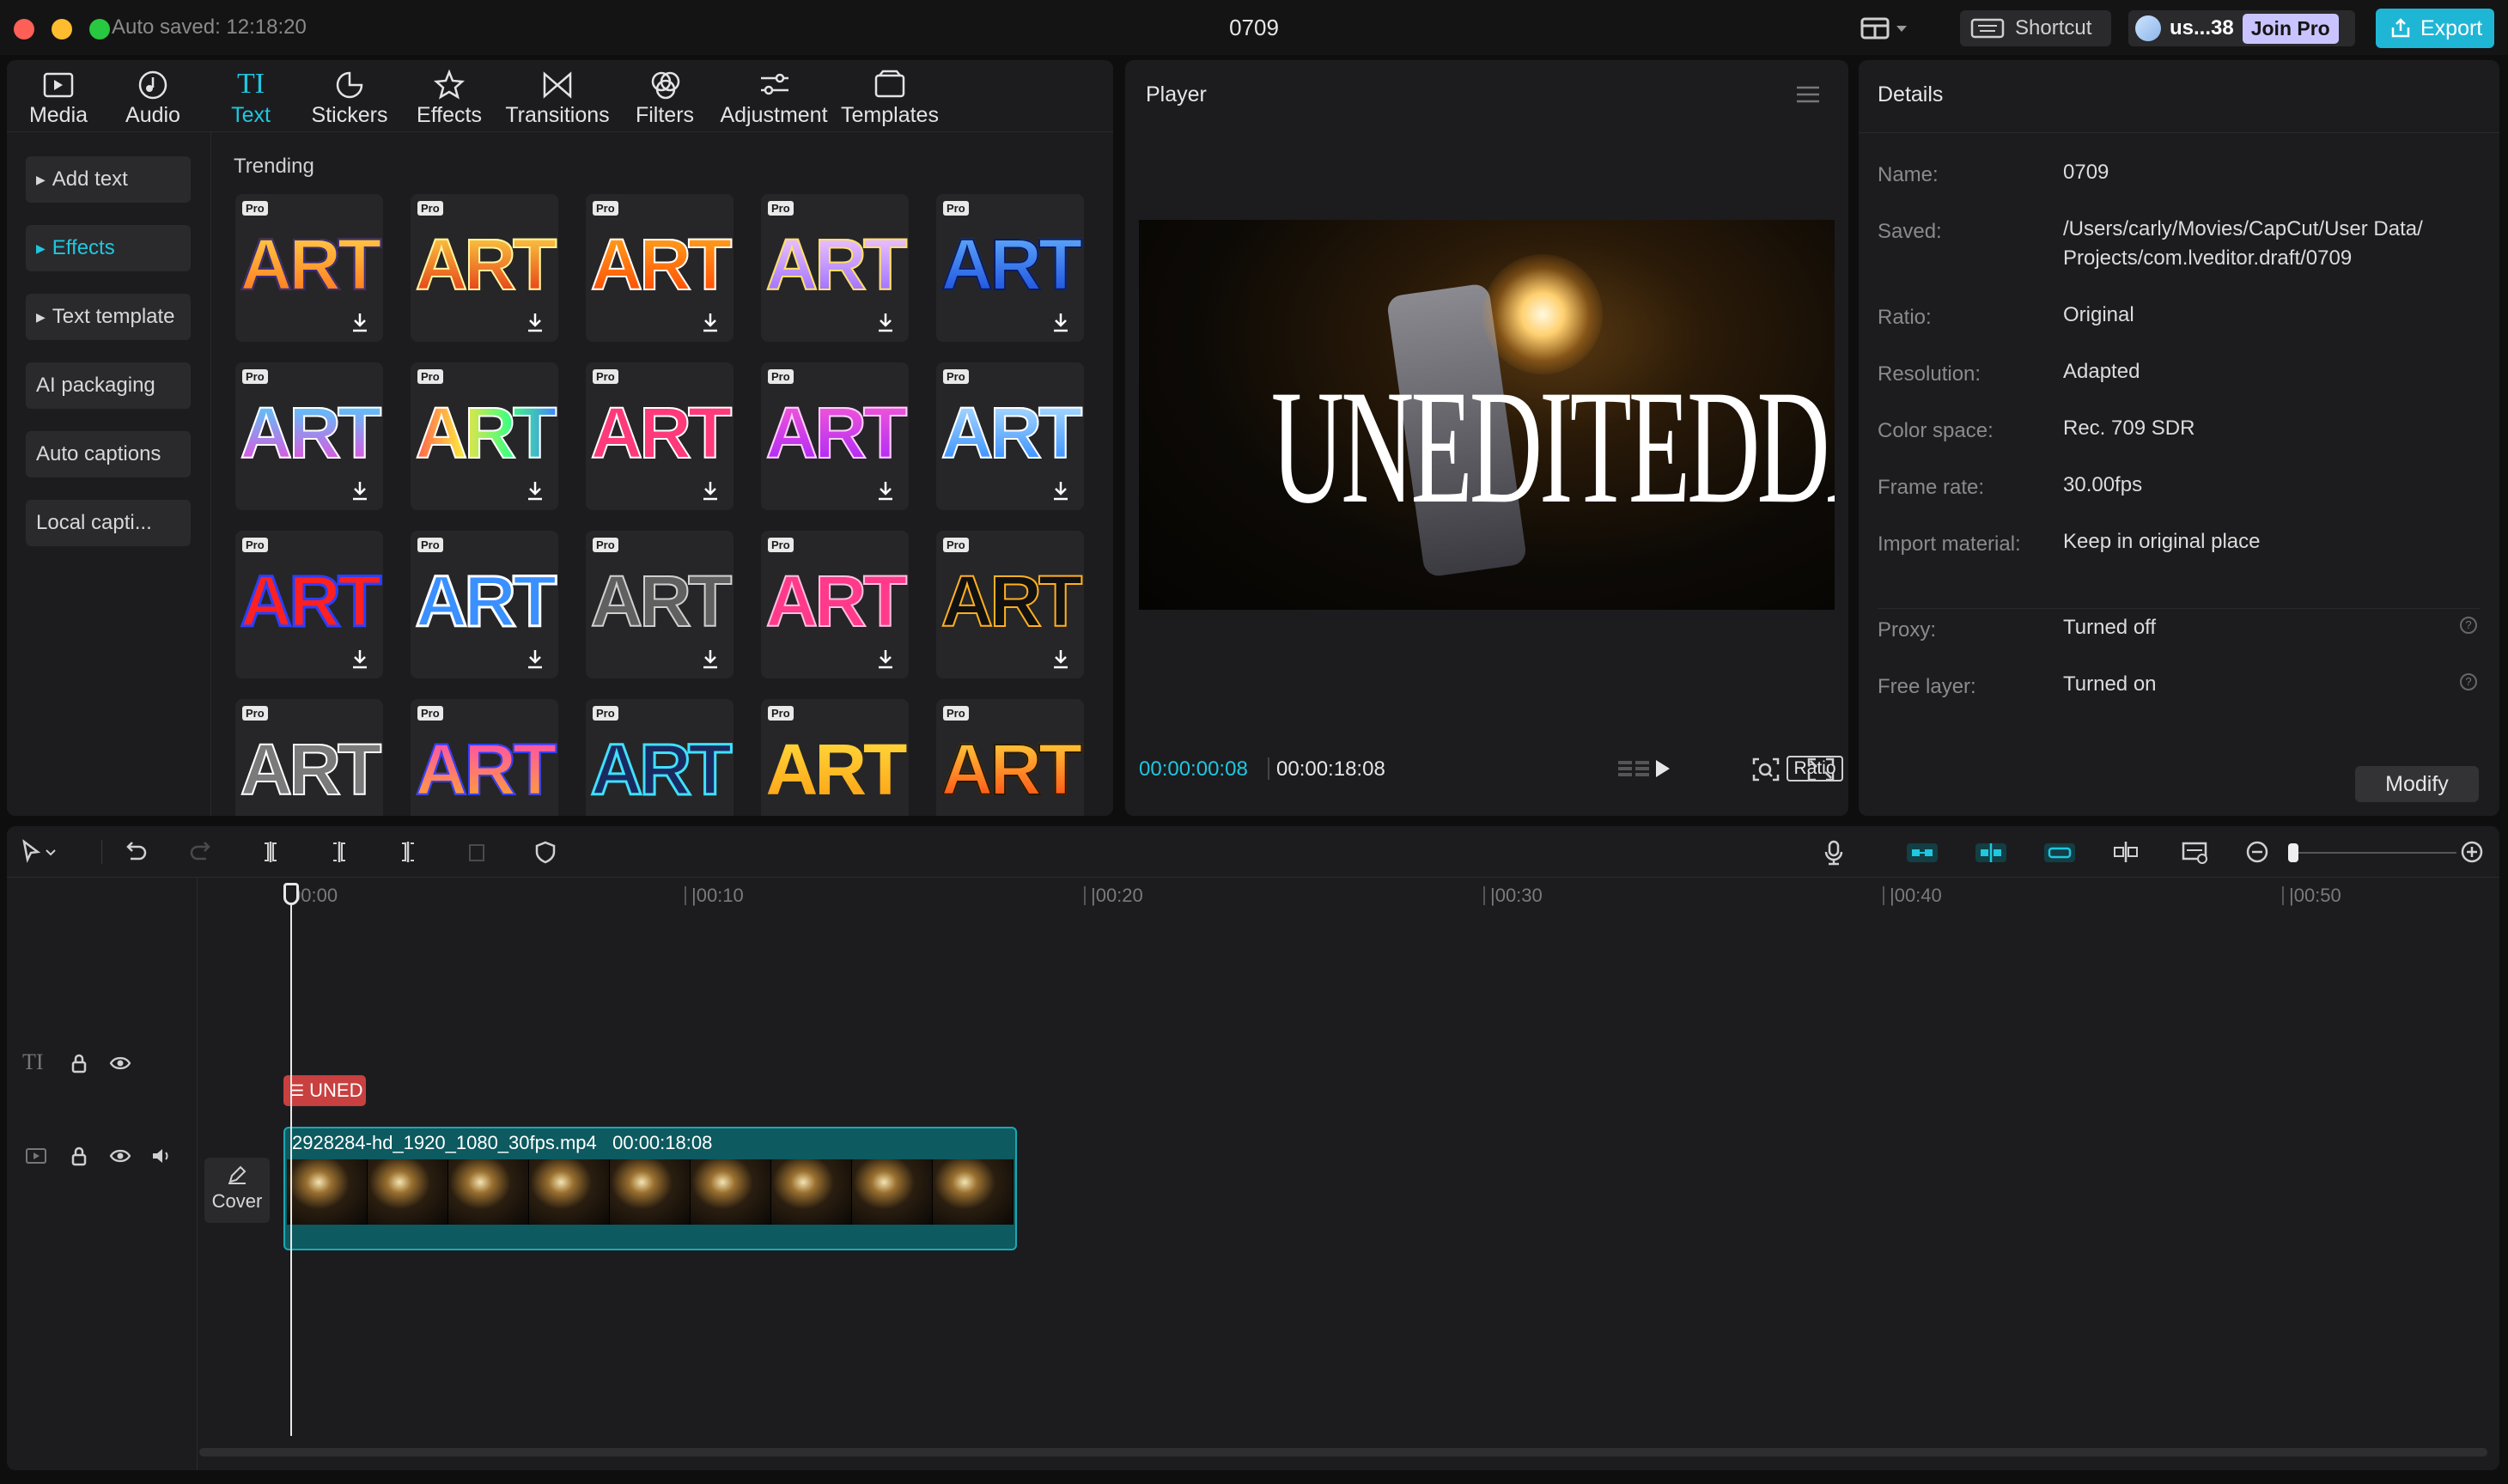  Describe the element at coordinates (890, 97) in the screenshot. I see `tab-templates: Templates` at that location.